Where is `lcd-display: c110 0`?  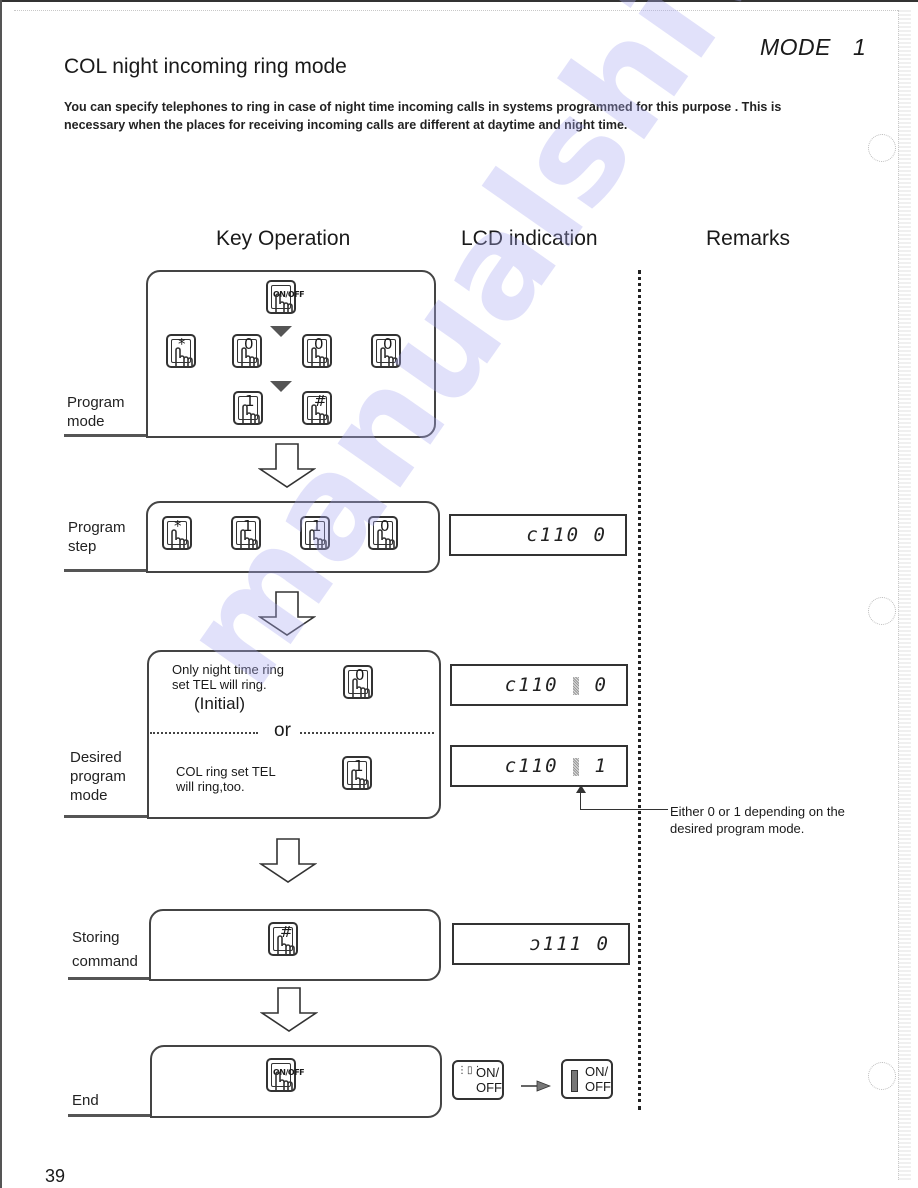 lcd-display: c110 0 is located at coordinates (539, 685).